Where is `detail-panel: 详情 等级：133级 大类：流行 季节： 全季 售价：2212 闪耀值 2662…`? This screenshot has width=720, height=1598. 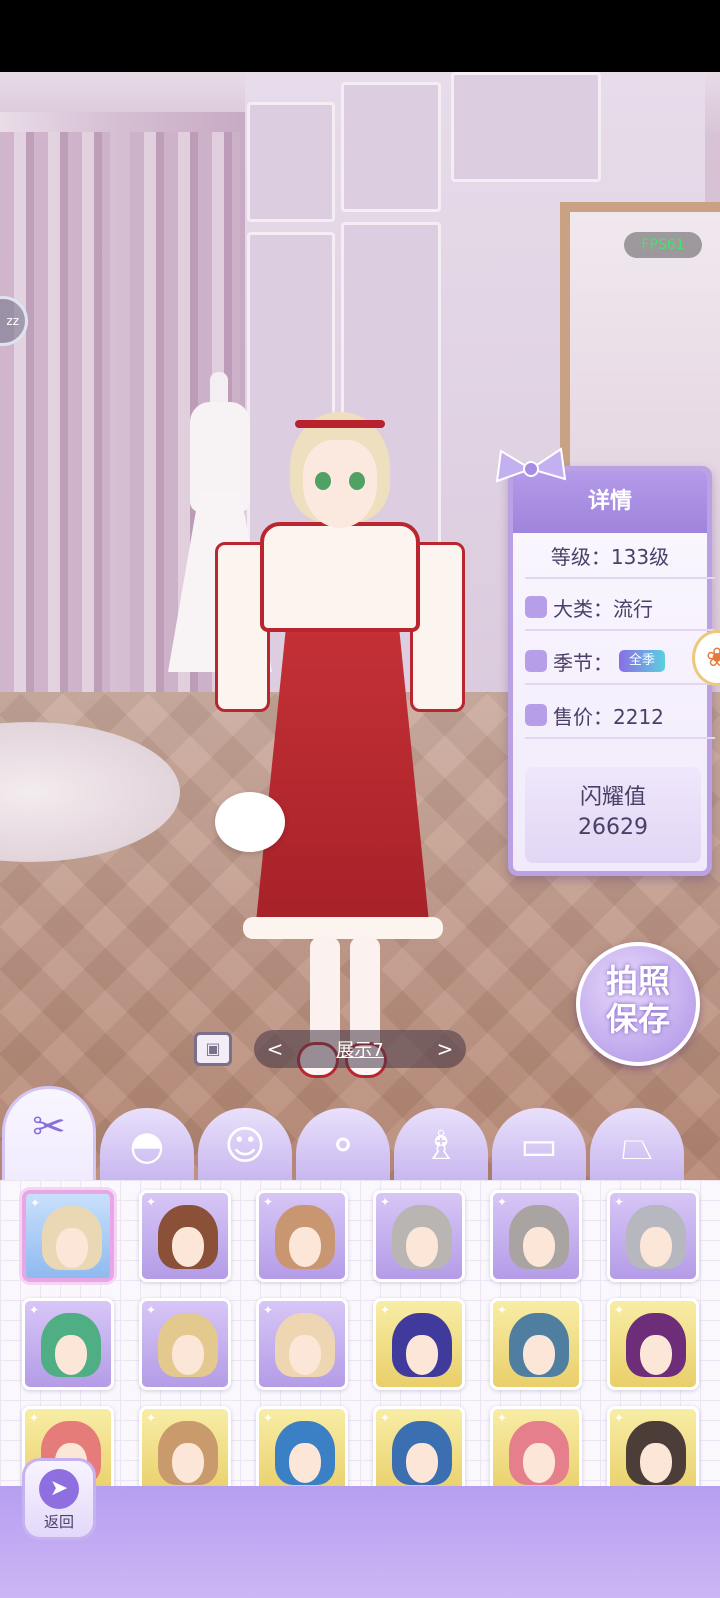 detail-panel: 详情 等级：133级 大类：流行 季节： 全季 售价：2212 闪耀值 2662… is located at coordinates (605, 661).